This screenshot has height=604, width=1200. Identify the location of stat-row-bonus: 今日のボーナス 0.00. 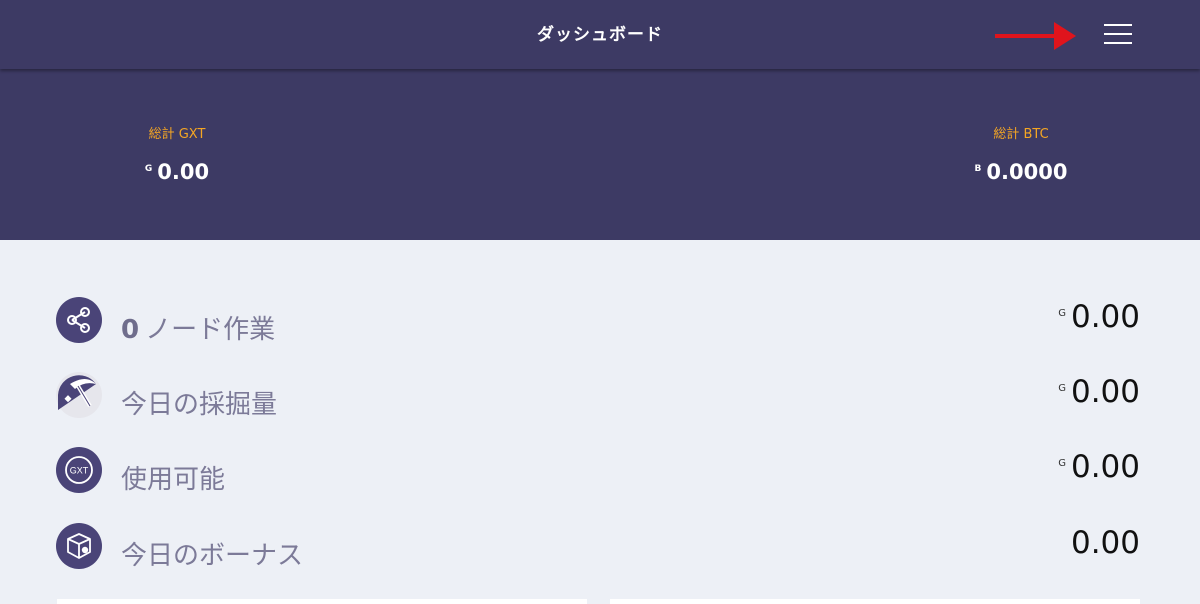
(598, 547).